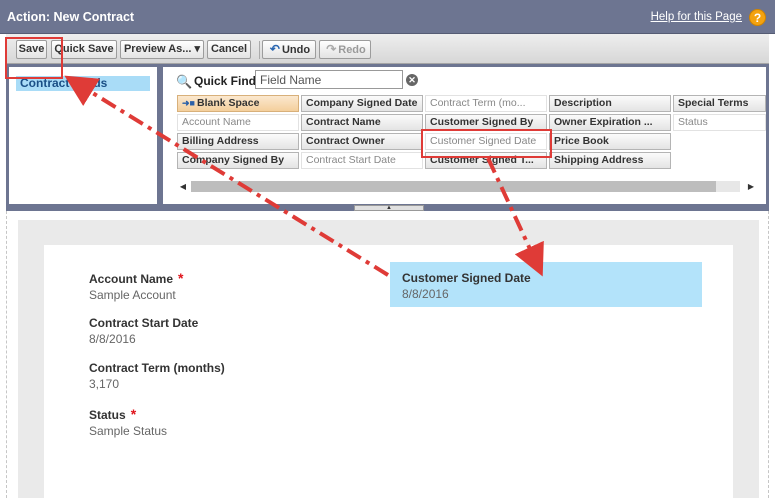 The image size is (775, 498). What do you see at coordinates (362, 103) in the screenshot?
I see `field-tile: Company Signed Date` at bounding box center [362, 103].